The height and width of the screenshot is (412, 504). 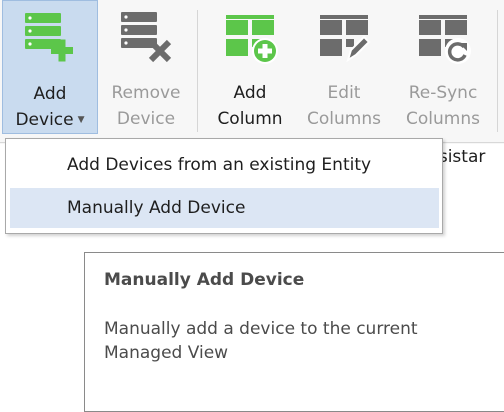 What do you see at coordinates (443, 67) in the screenshot?
I see `resync-columns-button: Re-Sync Columns` at bounding box center [443, 67].